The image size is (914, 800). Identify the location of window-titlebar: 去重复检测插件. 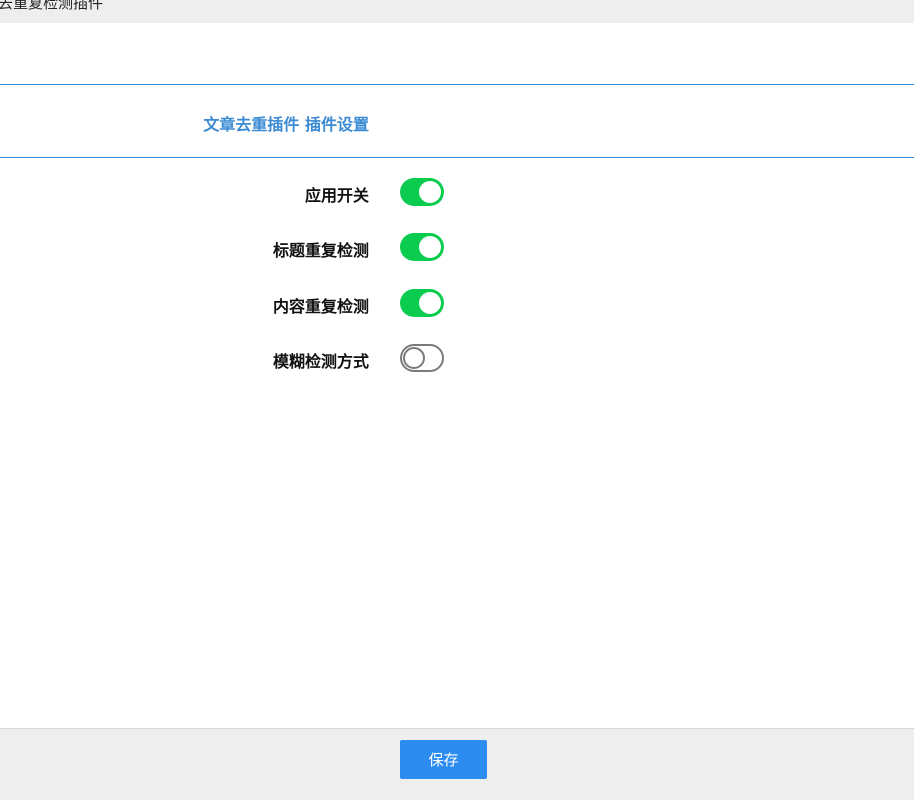
(457, 11).